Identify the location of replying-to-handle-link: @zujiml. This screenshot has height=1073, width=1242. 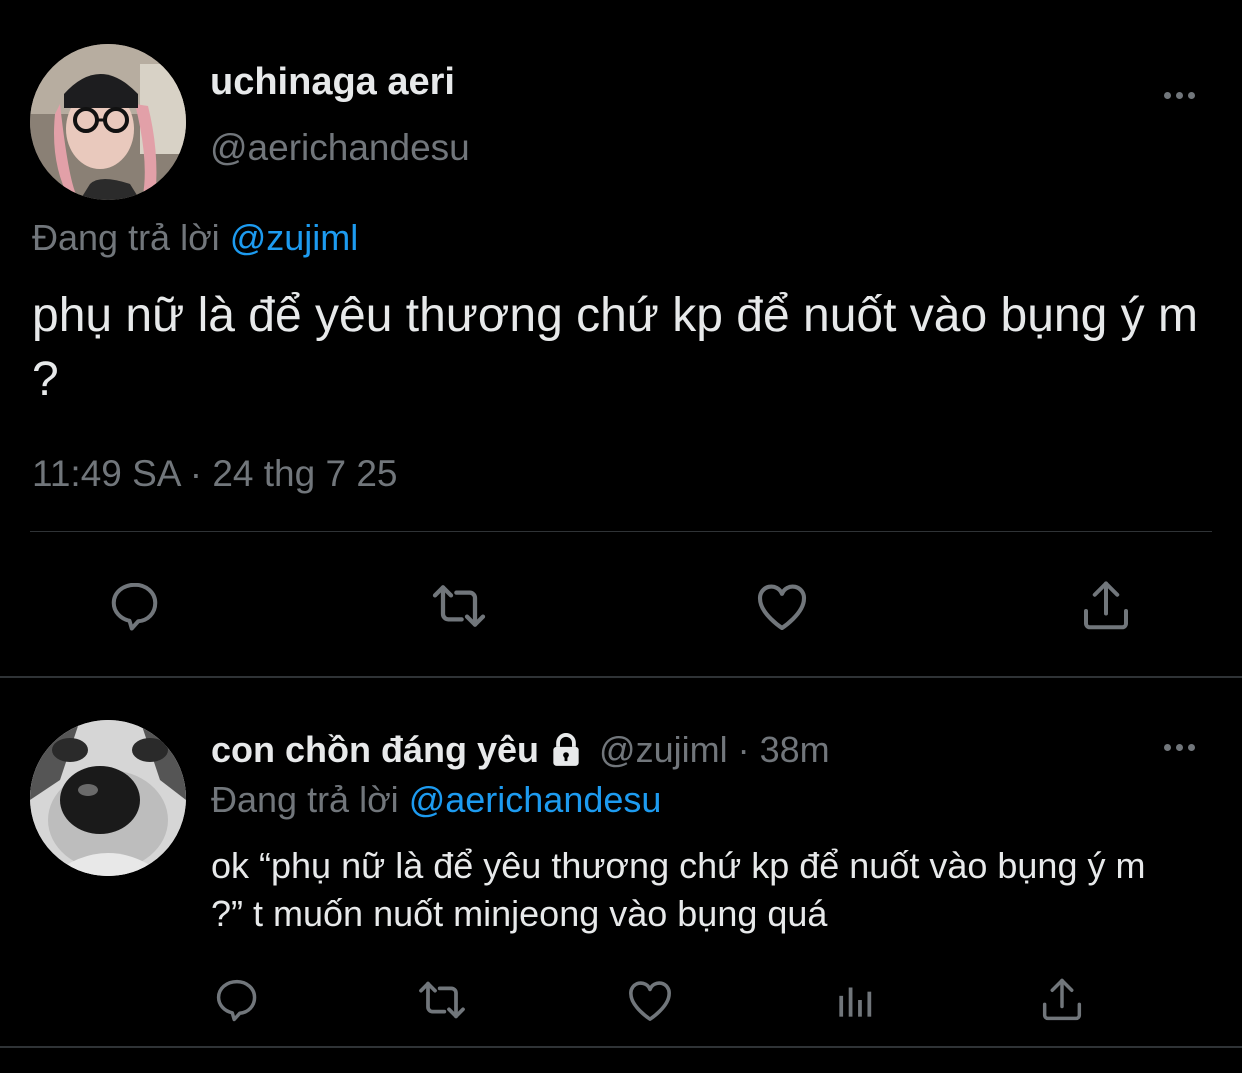
(294, 237).